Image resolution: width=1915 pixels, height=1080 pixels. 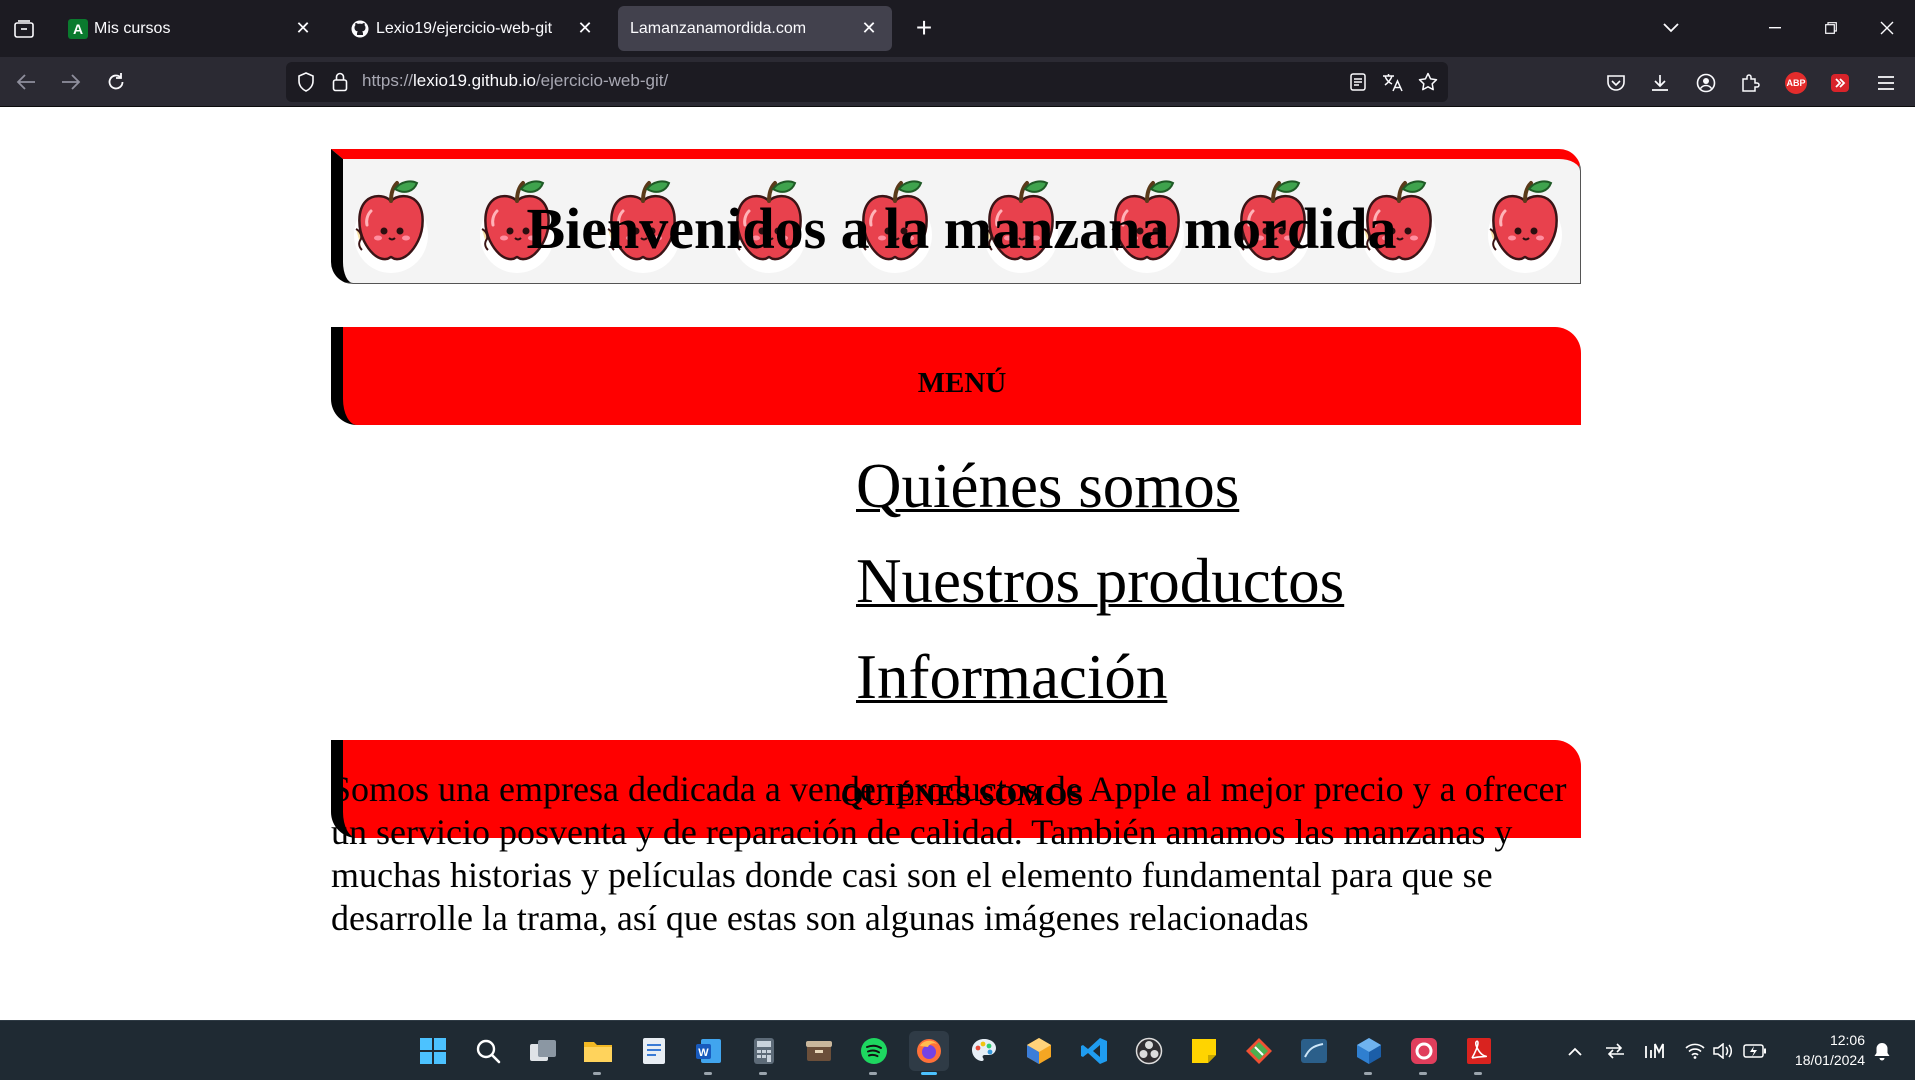 What do you see at coordinates (1755, 1051) in the screenshot?
I see `battery-charging-icon` at bounding box center [1755, 1051].